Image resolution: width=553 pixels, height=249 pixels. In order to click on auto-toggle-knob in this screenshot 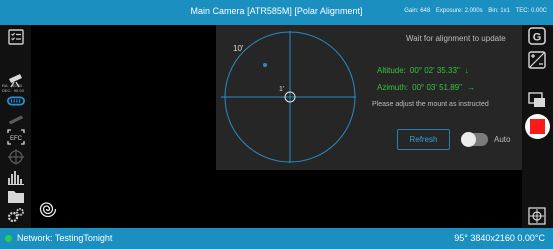, I will do `click(468, 139)`.